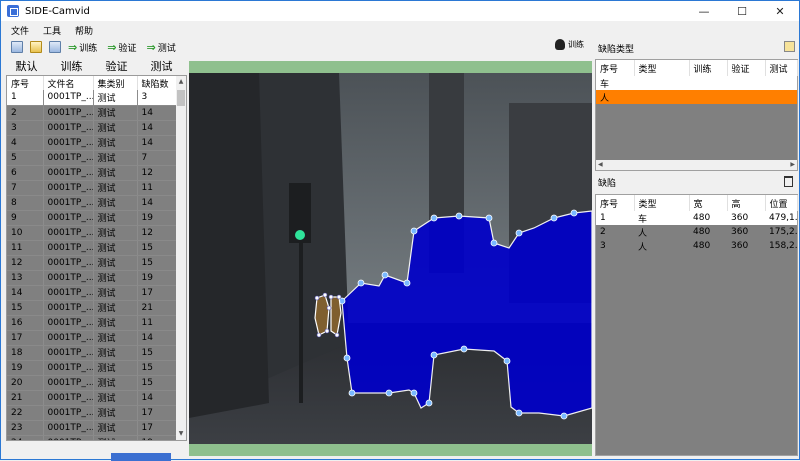  I want to click on defect-type-row: 人, so click(696, 97).